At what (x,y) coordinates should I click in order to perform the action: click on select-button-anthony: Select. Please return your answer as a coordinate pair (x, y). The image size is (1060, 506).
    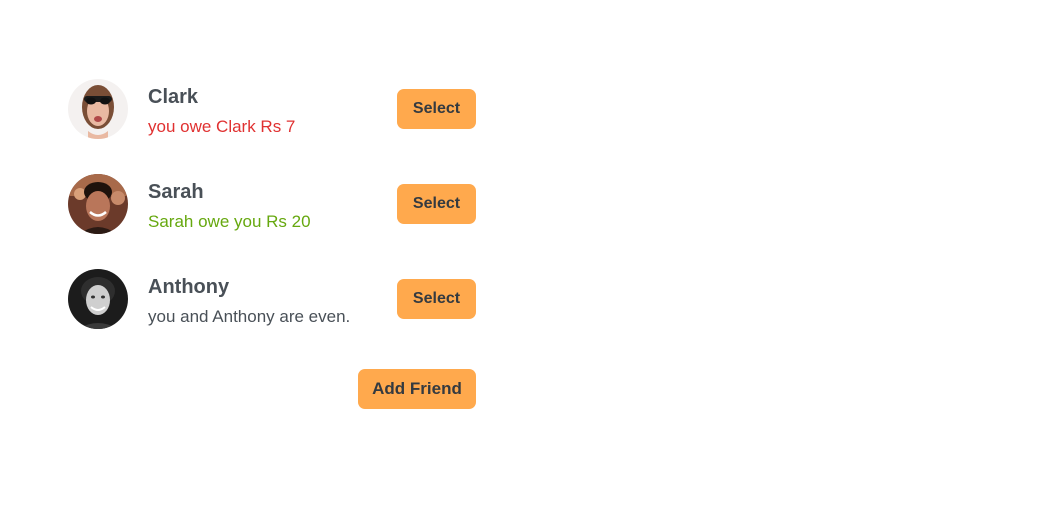
    Looking at the image, I should click on (436, 299).